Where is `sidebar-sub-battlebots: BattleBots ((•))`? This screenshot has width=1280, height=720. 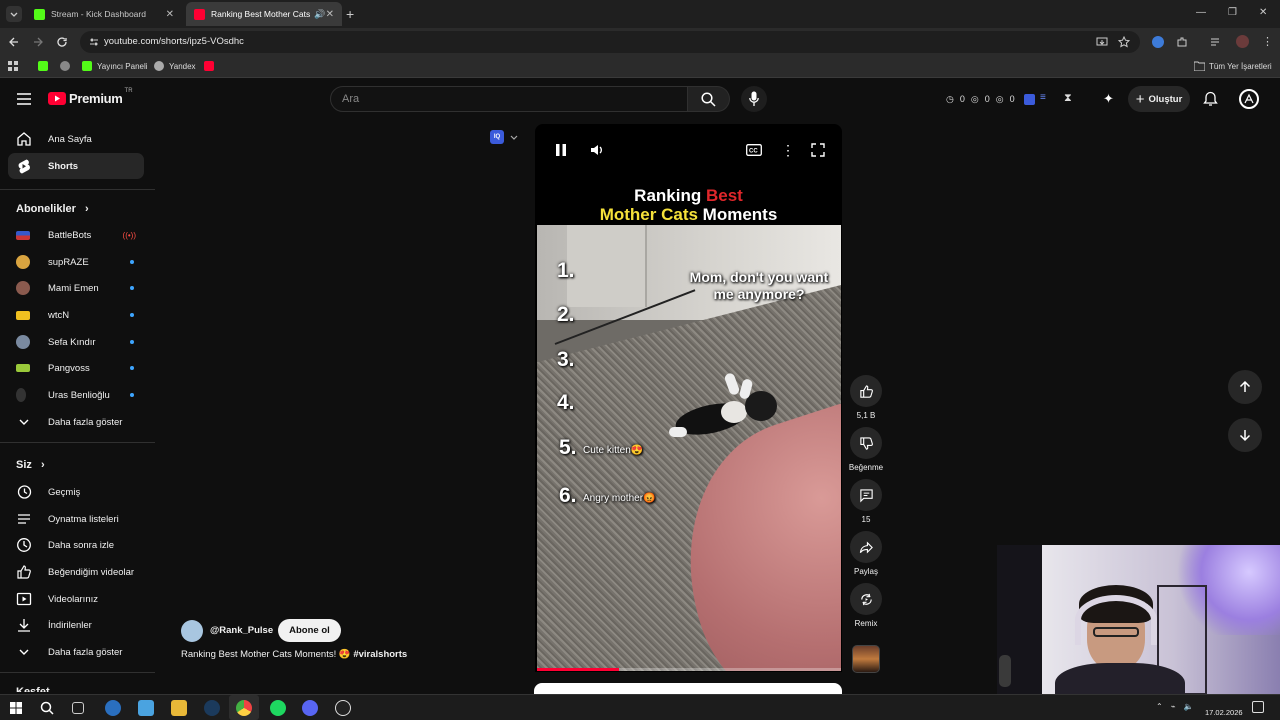
sidebar-sub-battlebots: BattleBots ((•)) is located at coordinates (76, 235).